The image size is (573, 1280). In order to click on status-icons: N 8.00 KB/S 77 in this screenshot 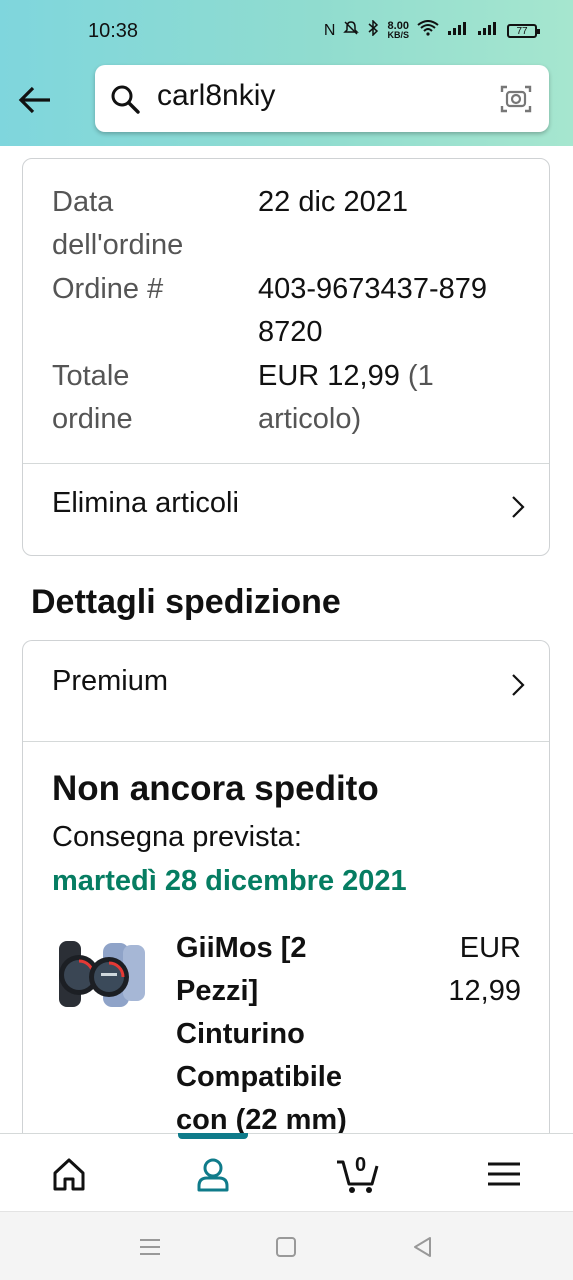, I will do `click(431, 30)`.